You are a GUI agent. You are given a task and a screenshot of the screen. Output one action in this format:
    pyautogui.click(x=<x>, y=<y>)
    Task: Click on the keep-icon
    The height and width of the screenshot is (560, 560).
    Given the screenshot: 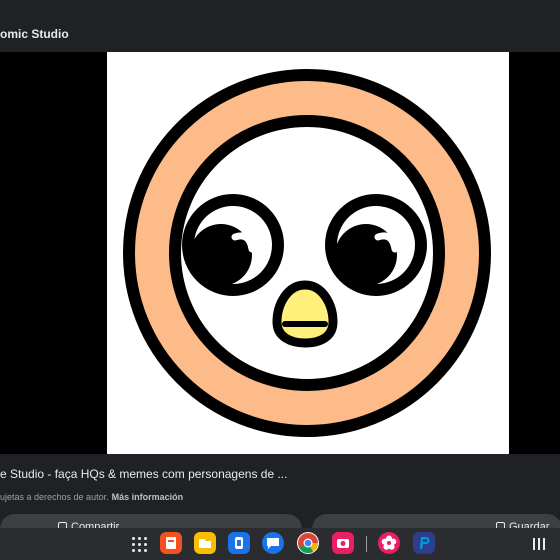 What is the action you would take?
    pyautogui.click(x=171, y=543)
    